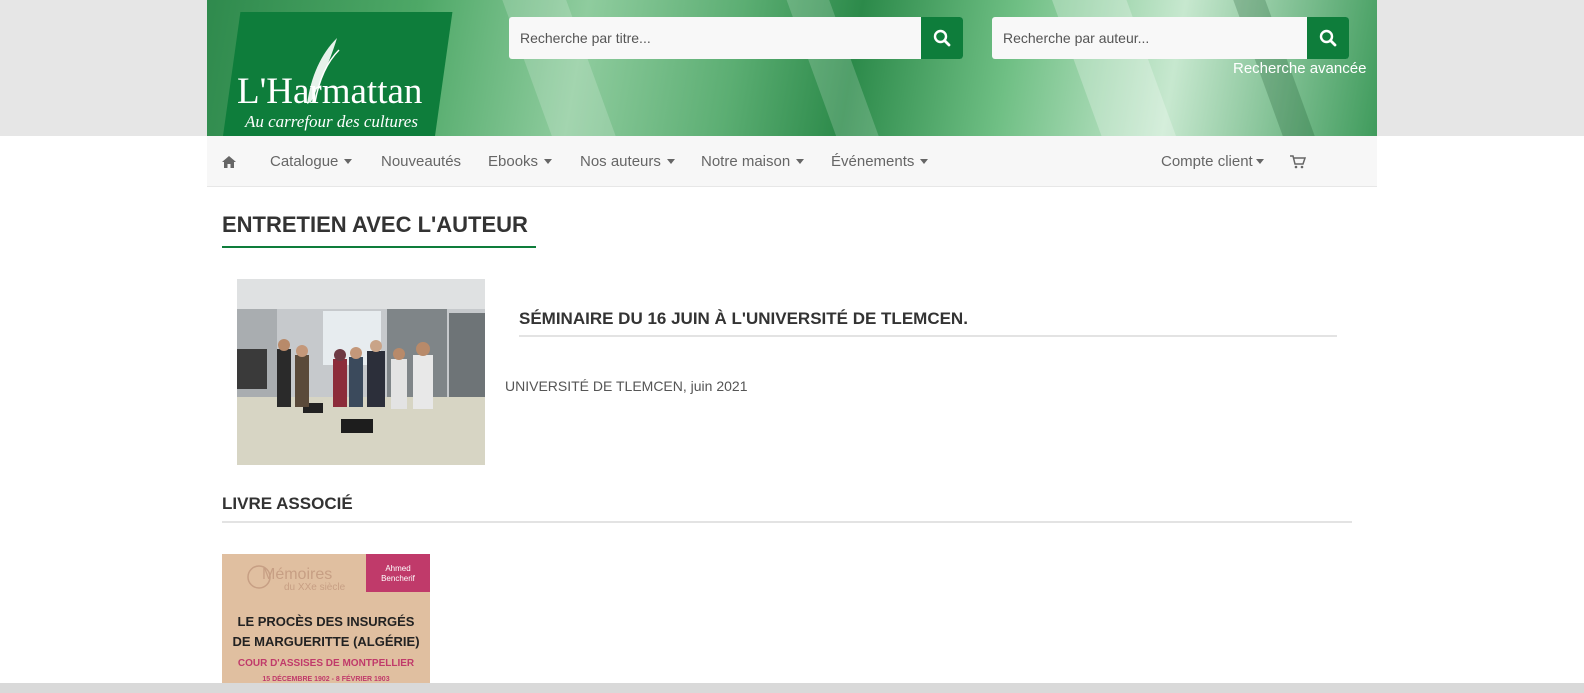 The image size is (1584, 693). Describe the element at coordinates (1299, 68) in the screenshot. I see `advanced-search-link: Recherche avancée` at that location.